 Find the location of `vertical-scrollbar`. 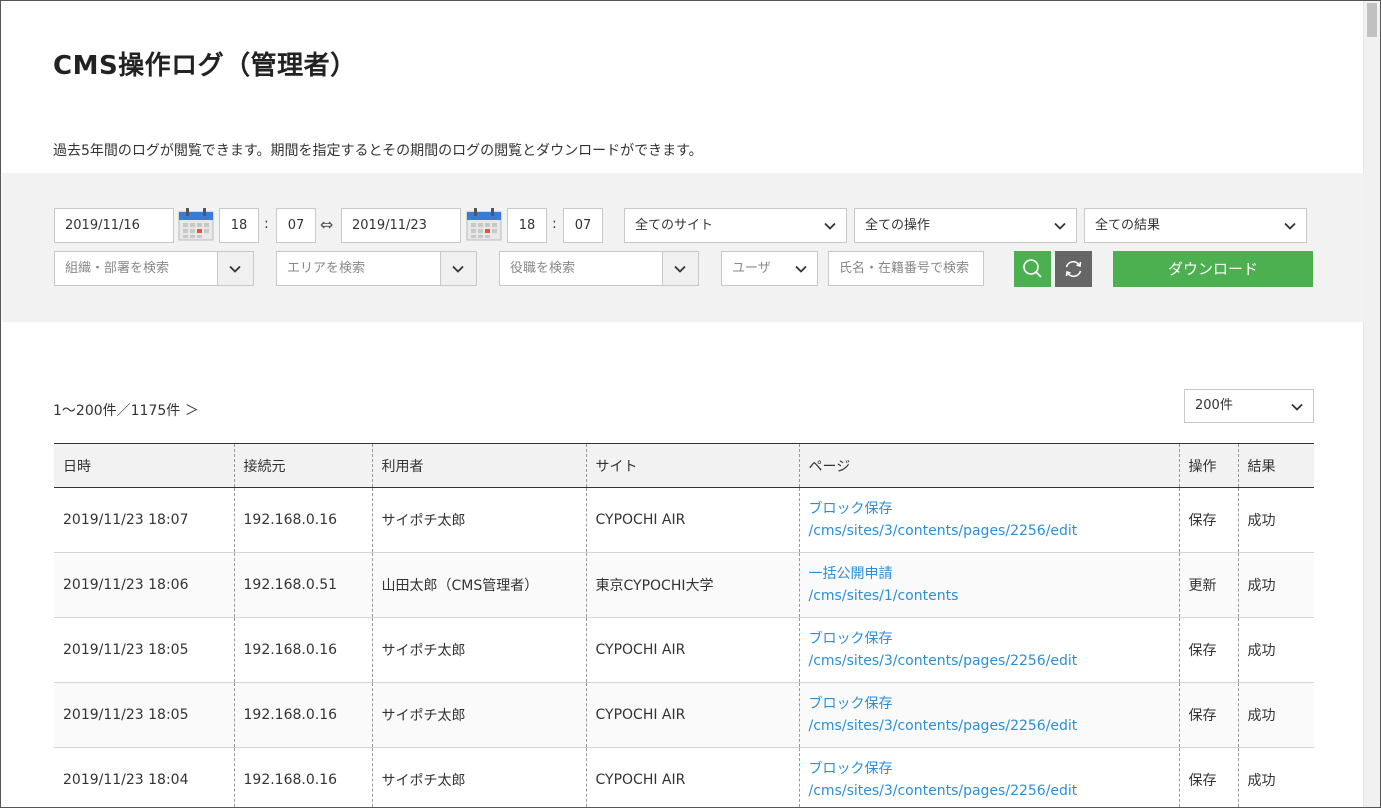

vertical-scrollbar is located at coordinates (1371, 404).